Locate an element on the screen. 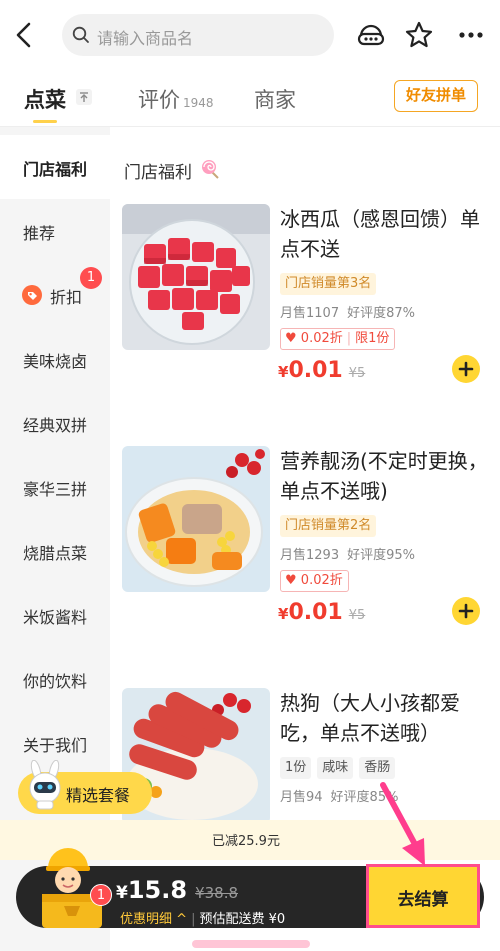  dish-tags: 门店销量第3名 is located at coordinates (328, 283).